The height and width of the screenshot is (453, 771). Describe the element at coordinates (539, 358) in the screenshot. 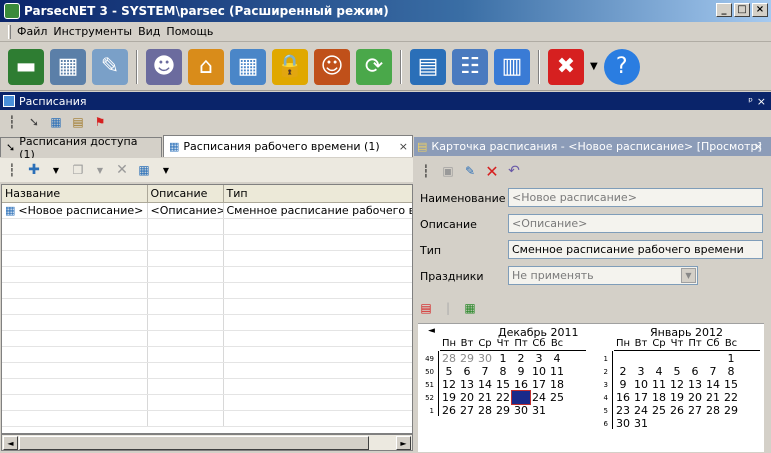

I see `calendar-day: 3` at that location.